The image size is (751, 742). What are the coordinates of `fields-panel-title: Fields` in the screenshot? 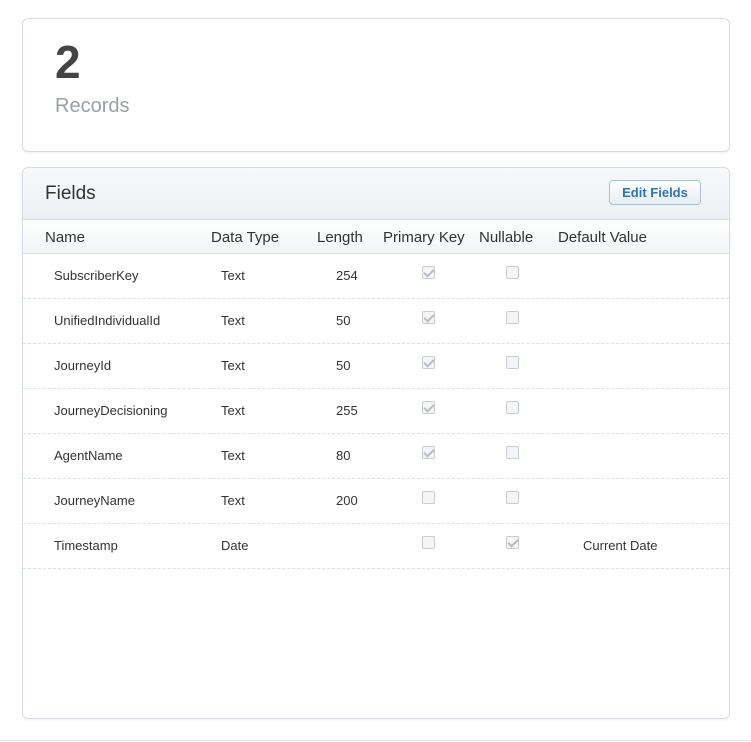 It's located at (70, 193).